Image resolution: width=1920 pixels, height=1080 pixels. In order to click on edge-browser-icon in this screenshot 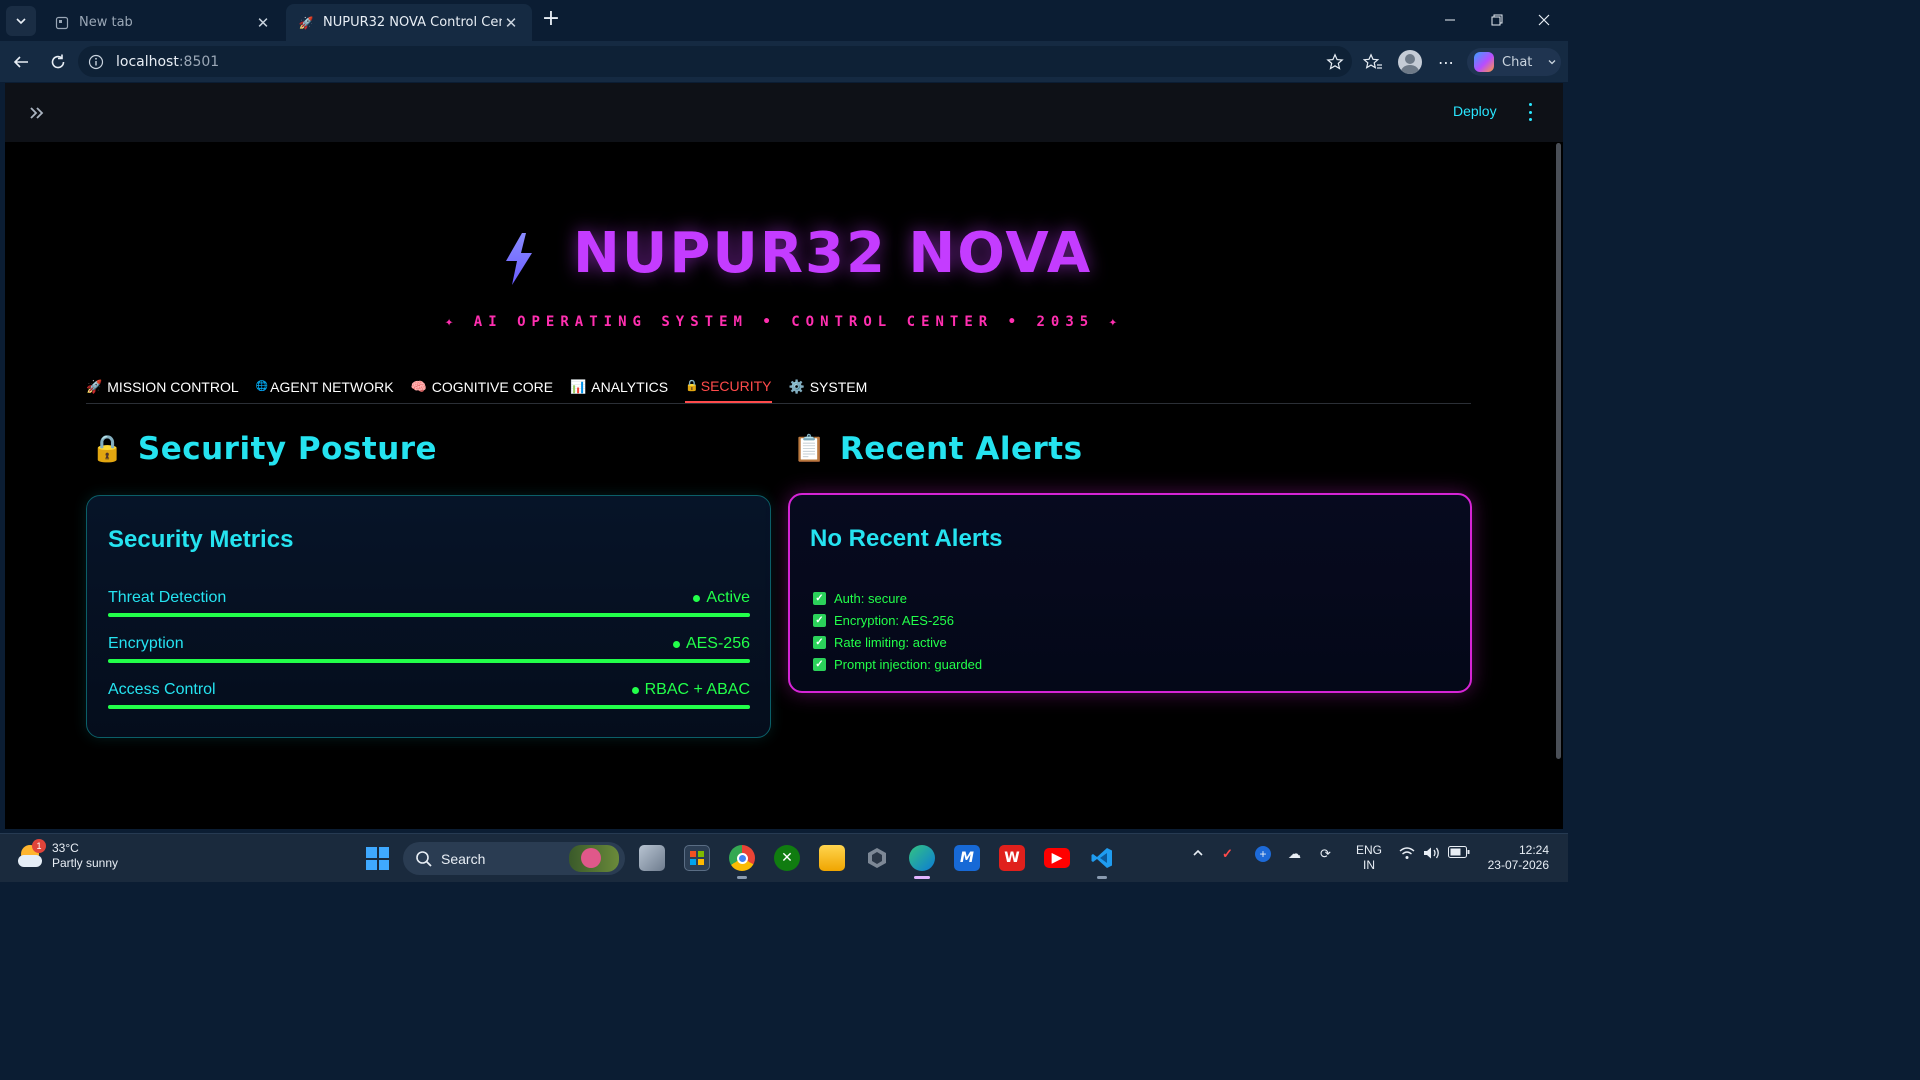, I will do `click(922, 858)`.